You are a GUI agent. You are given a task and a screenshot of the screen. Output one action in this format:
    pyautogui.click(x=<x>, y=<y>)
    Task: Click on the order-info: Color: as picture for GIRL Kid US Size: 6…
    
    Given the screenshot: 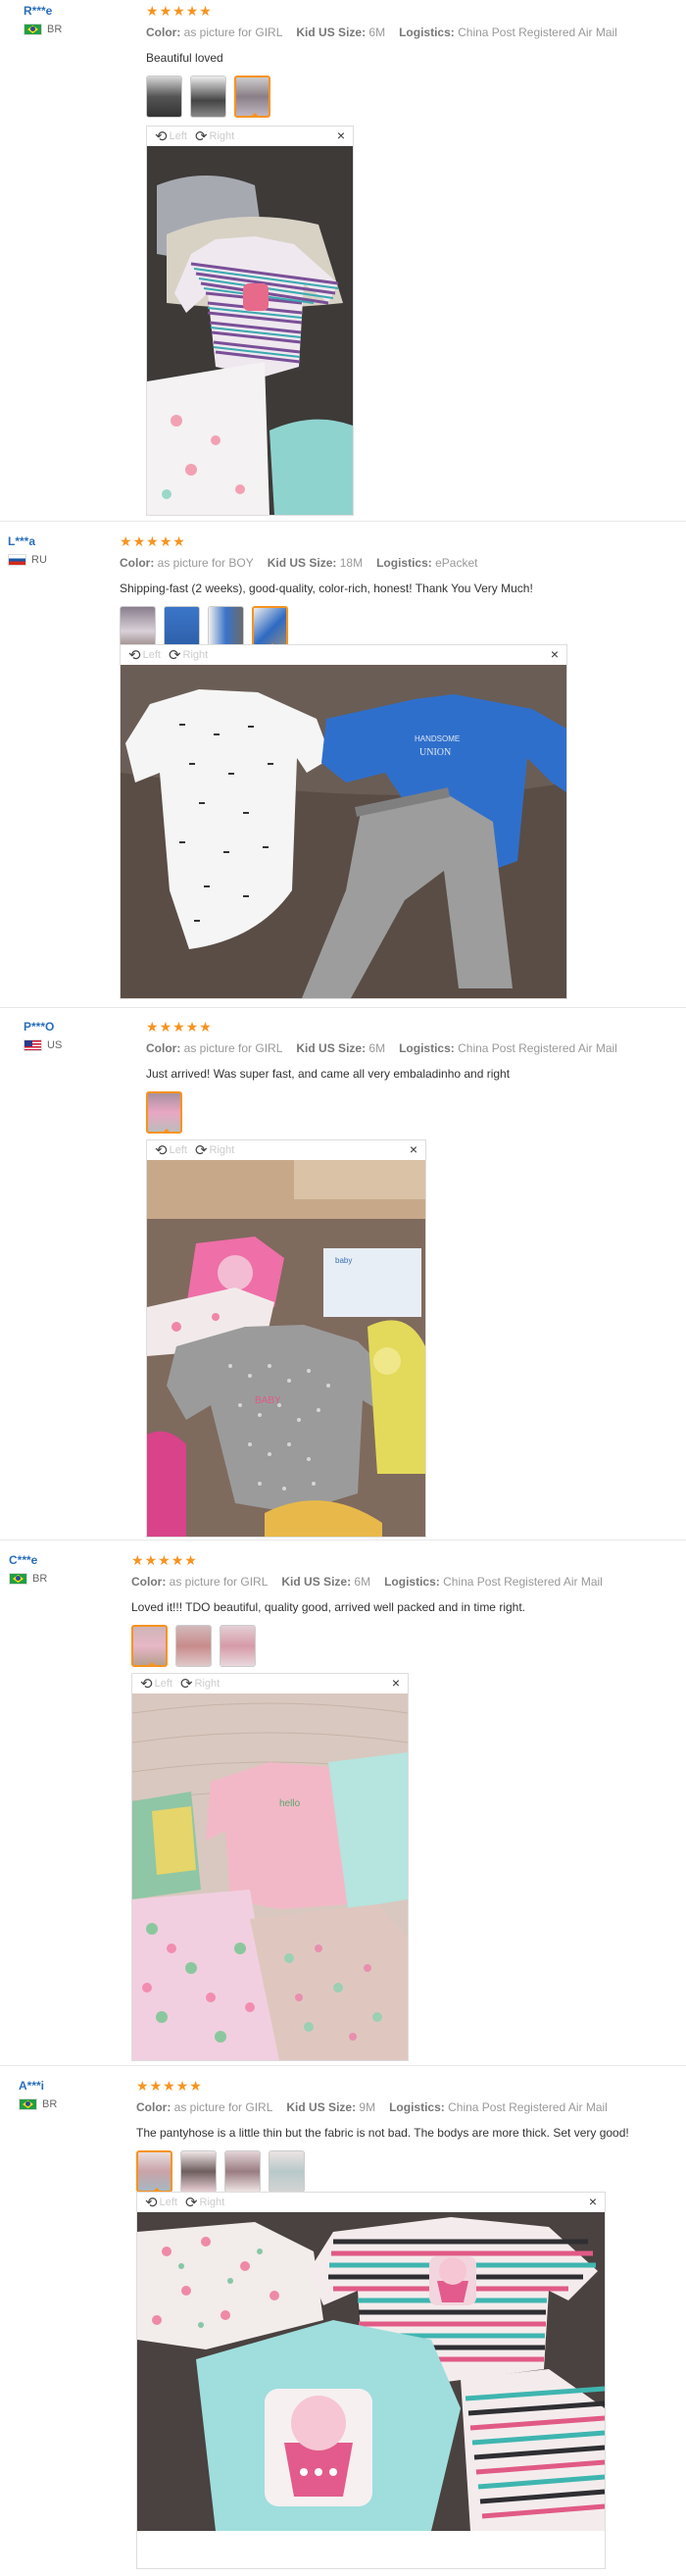 What is the action you would take?
    pyautogui.click(x=381, y=1048)
    